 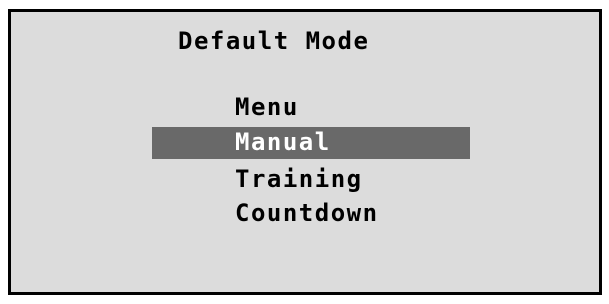 I want to click on menu-option-manual: Manual, so click(x=283, y=142).